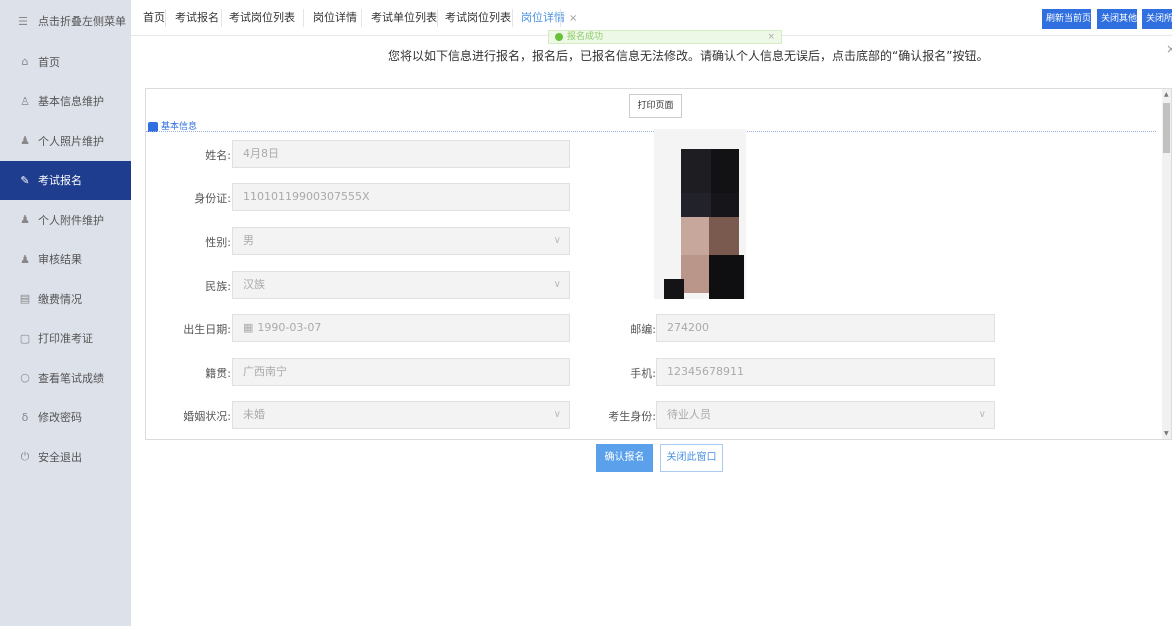 The height and width of the screenshot is (626, 1172). What do you see at coordinates (65, 299) in the screenshot?
I see `sidebar-item-payment: ▤ 缴费情况` at bounding box center [65, 299].